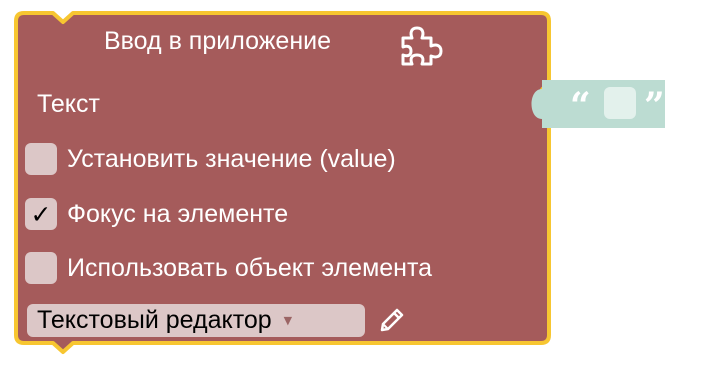 This screenshot has height=367, width=702. What do you see at coordinates (580, 106) in the screenshot?
I see `open-quote: “` at bounding box center [580, 106].